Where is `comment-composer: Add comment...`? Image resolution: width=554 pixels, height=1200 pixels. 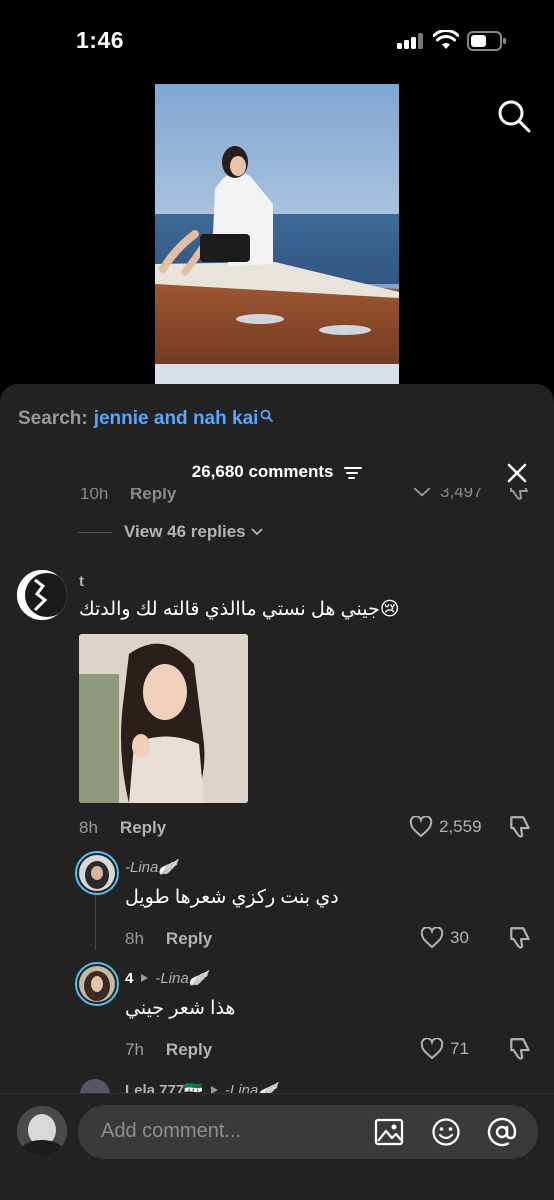 comment-composer: Add comment... is located at coordinates (277, 1146).